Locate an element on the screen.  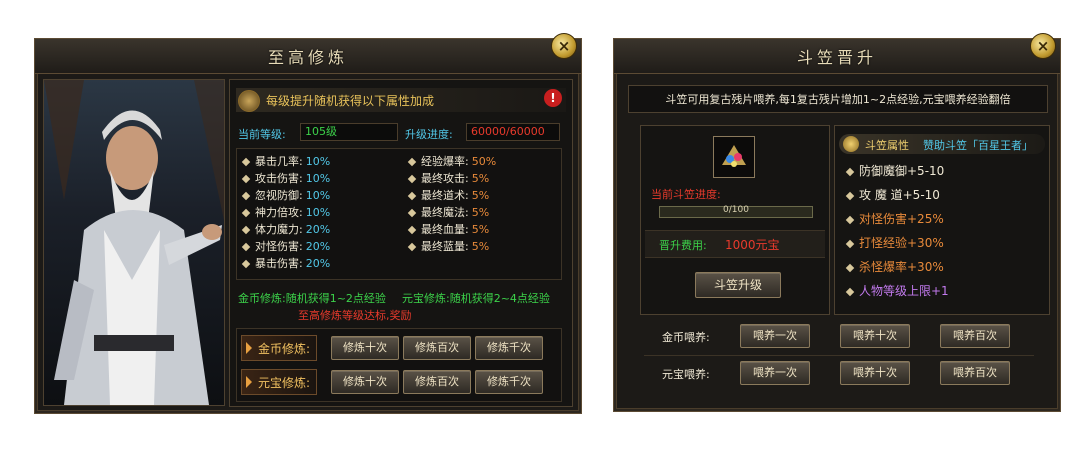
attr-label: 神力倍攻: is located at coordinates (279, 212).